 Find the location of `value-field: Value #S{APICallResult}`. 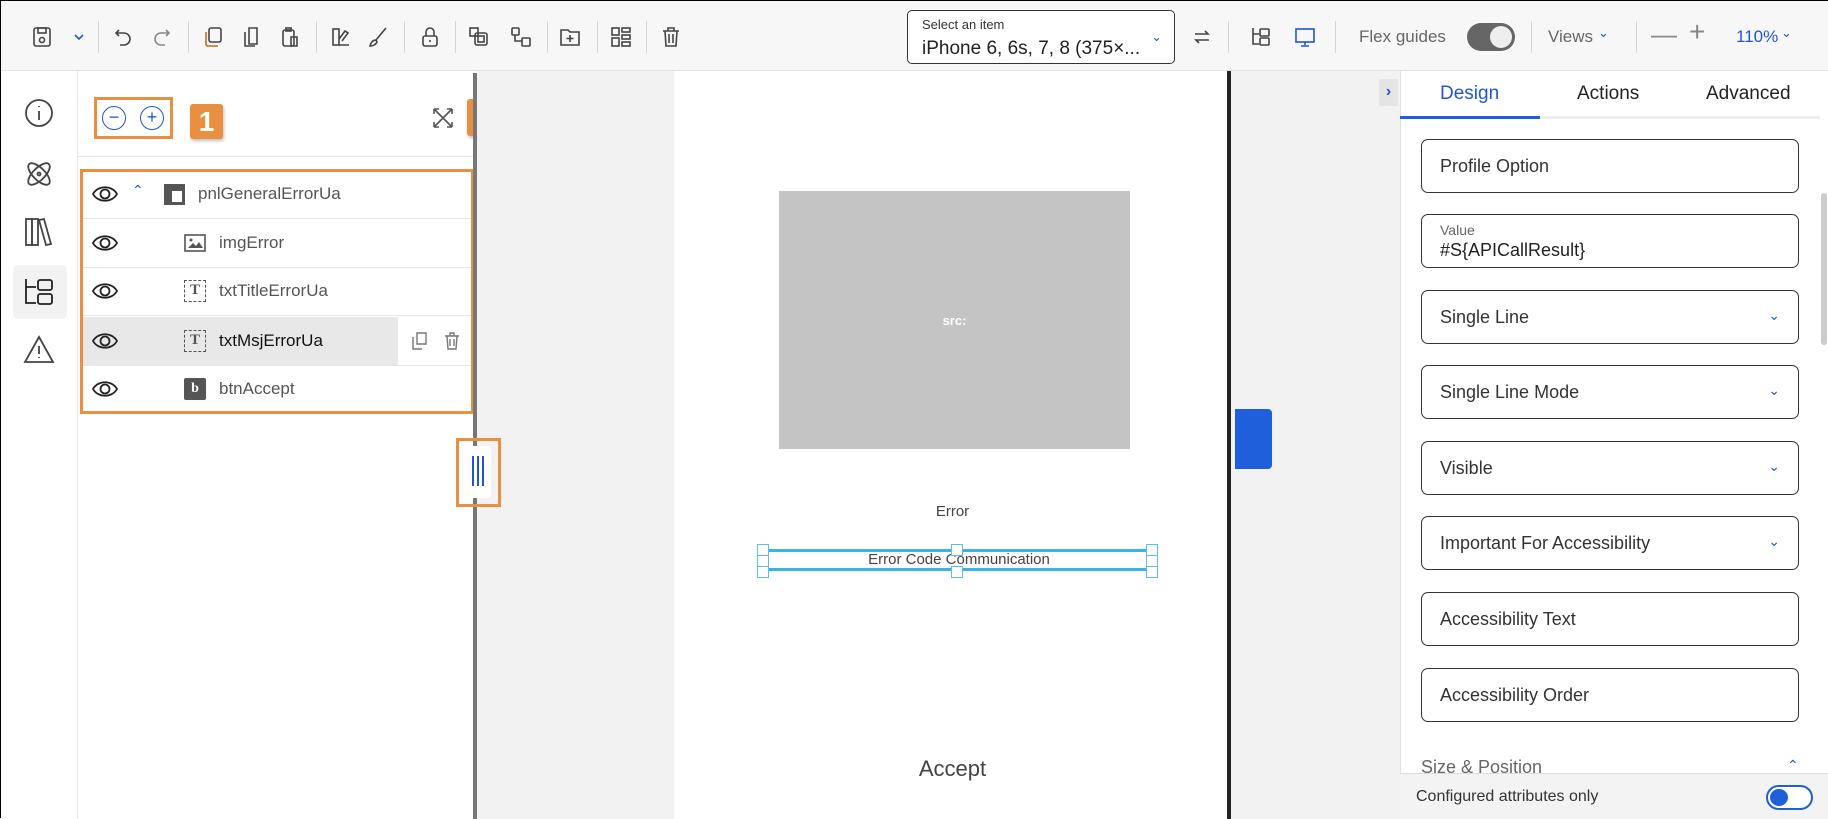

value-field: Value #S{APICallResult} is located at coordinates (1610, 241).